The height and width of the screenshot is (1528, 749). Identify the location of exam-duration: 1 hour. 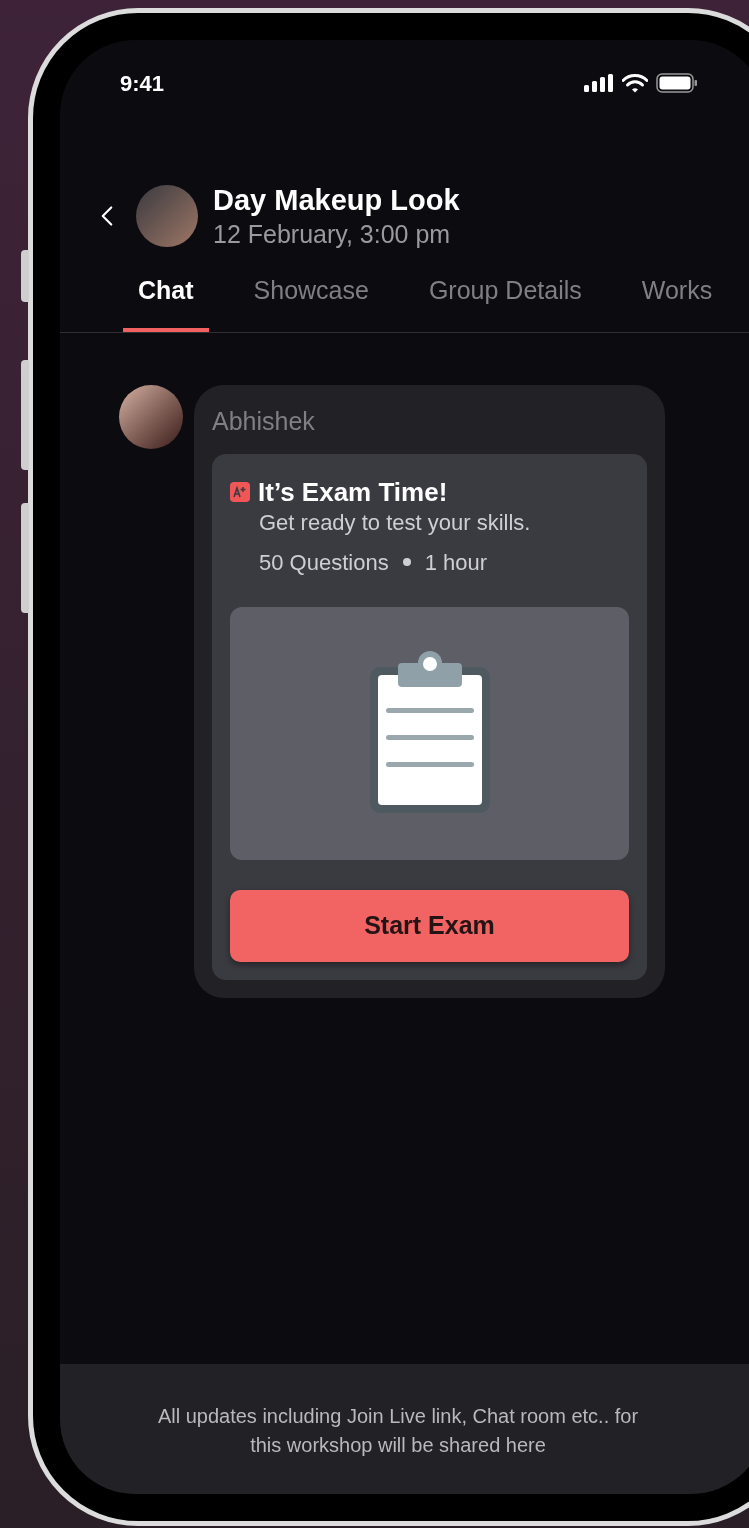
(456, 562).